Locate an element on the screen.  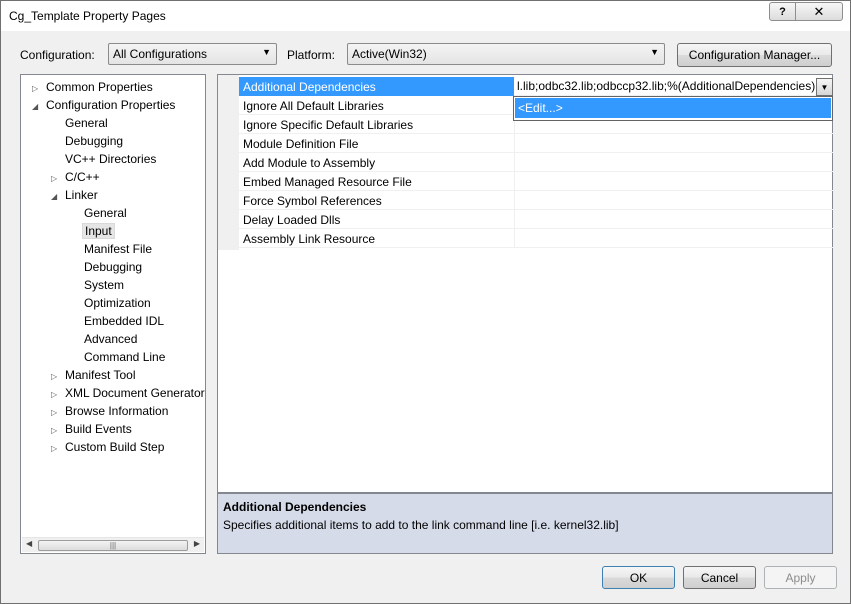
configuration-label: Configuration: is located at coordinates (57, 55).